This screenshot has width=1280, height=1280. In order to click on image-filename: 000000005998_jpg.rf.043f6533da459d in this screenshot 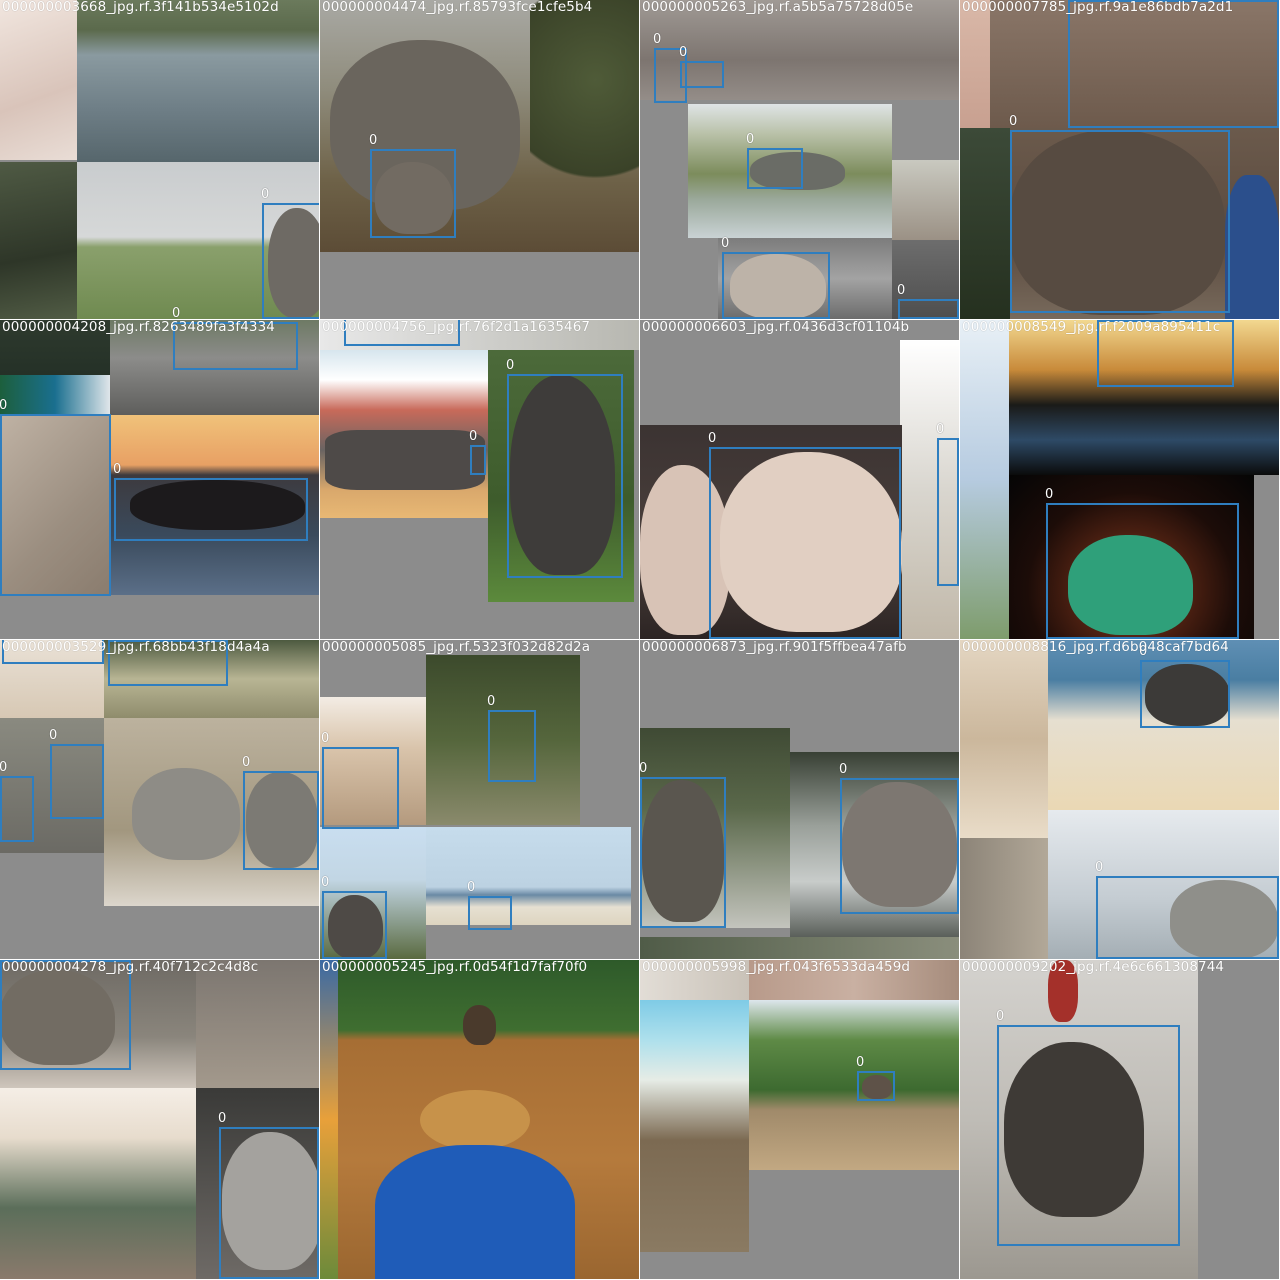, I will do `click(776, 967)`.